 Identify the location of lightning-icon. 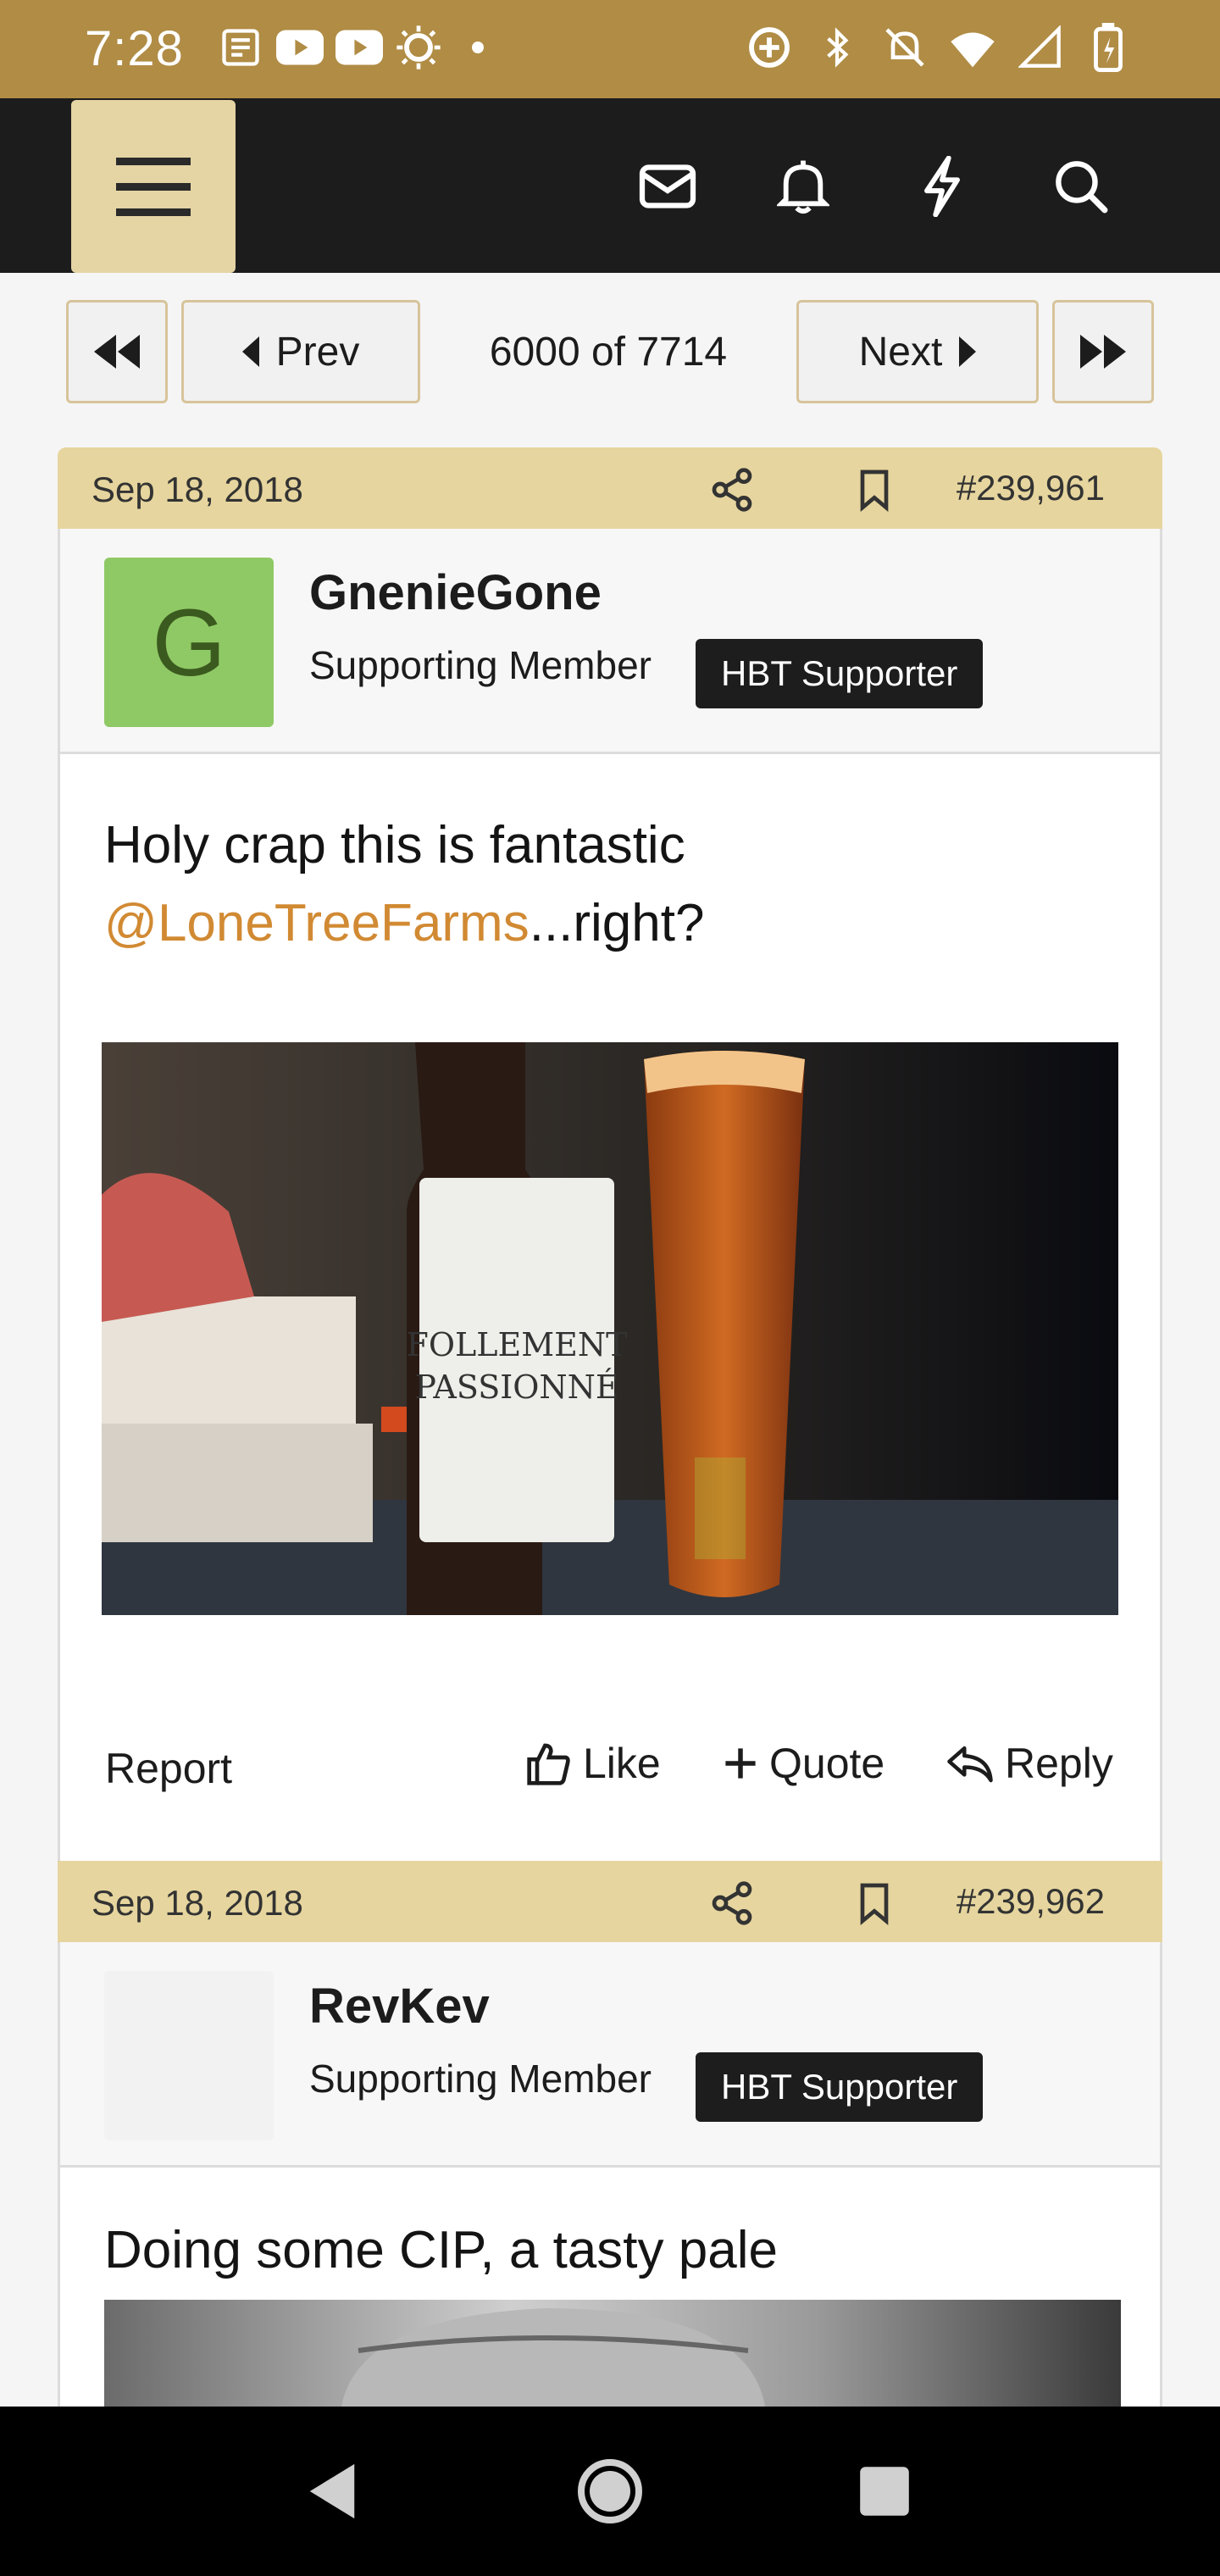
(942, 186).